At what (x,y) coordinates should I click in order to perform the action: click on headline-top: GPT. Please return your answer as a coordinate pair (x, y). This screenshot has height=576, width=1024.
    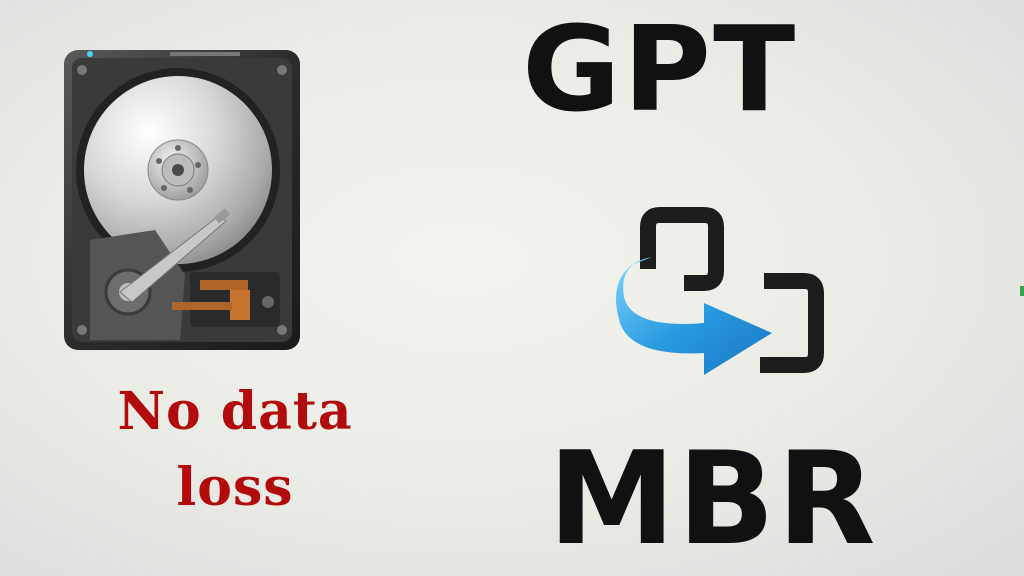
    Looking at the image, I should click on (660, 69).